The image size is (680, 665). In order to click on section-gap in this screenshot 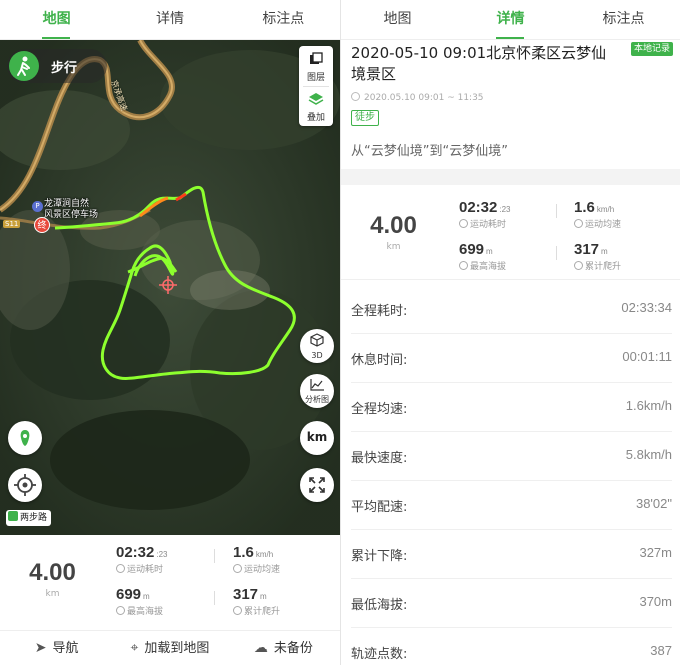, I will do `click(510, 177)`.